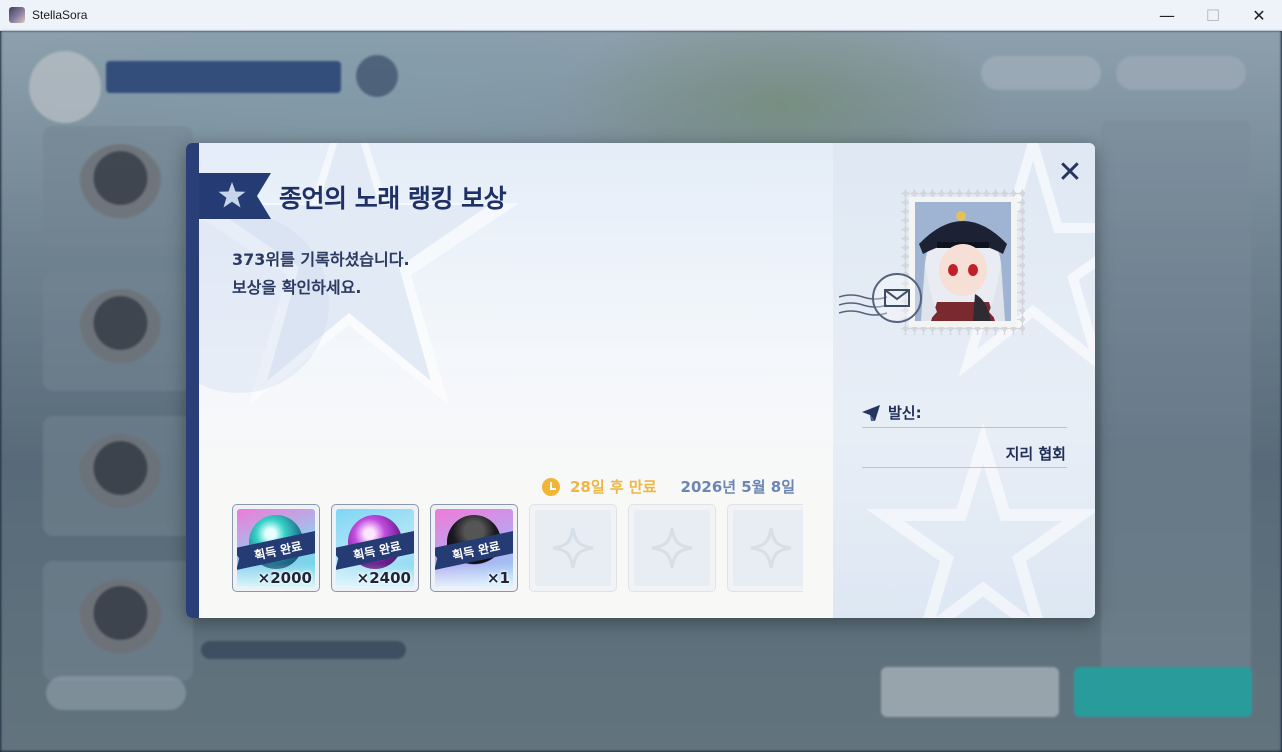 The image size is (1282, 752). I want to click on reward-item-3: 획득 완료 ×1, so click(474, 548).